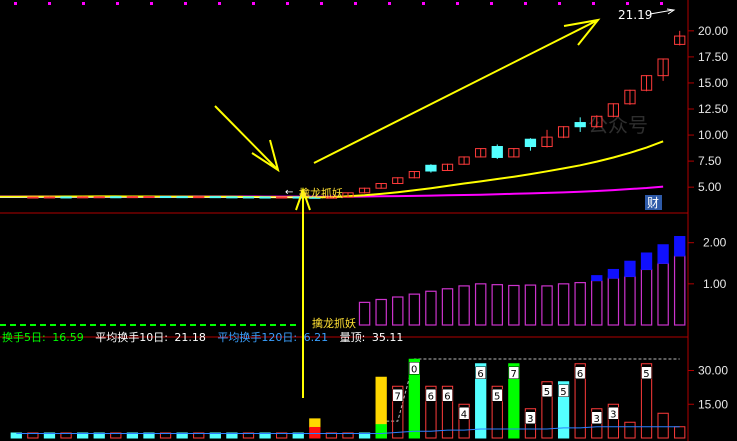  I want to click on turnover10-value: 21.18, so click(190, 337).